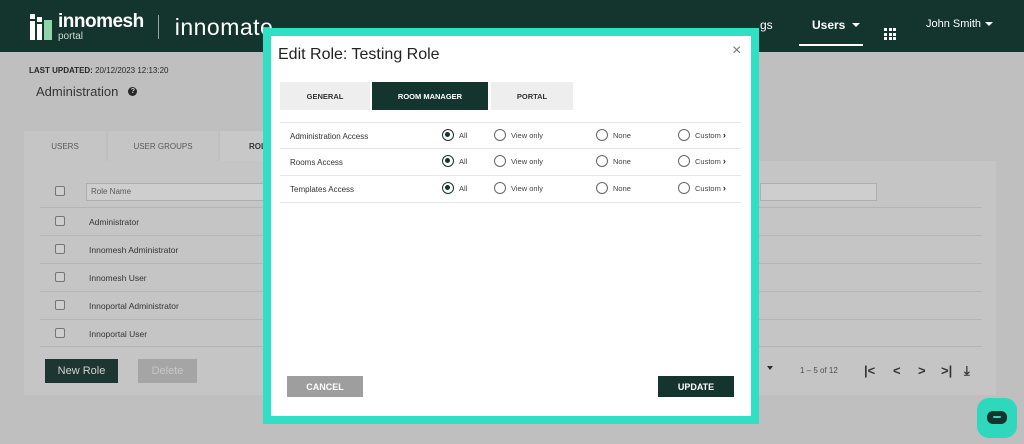 This screenshot has height=444, width=1024. I want to click on tab-portal: PORTAL, so click(532, 96).